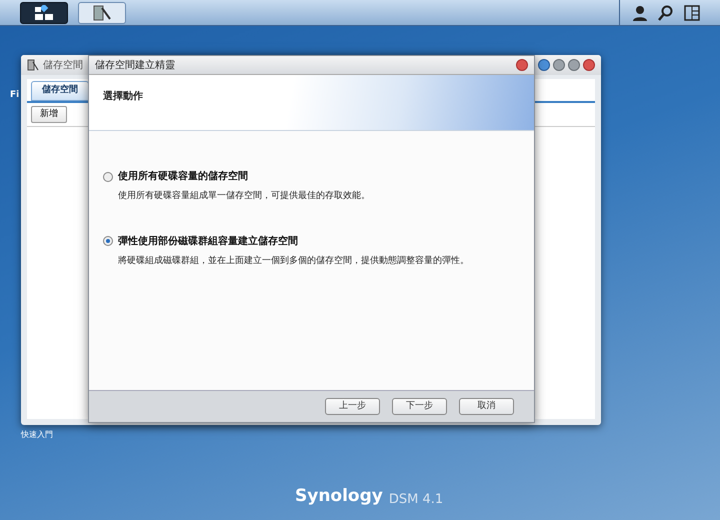  I want to click on option-label: 彈性使用部份磁碟群組容量建立儲存空間, so click(208, 241).